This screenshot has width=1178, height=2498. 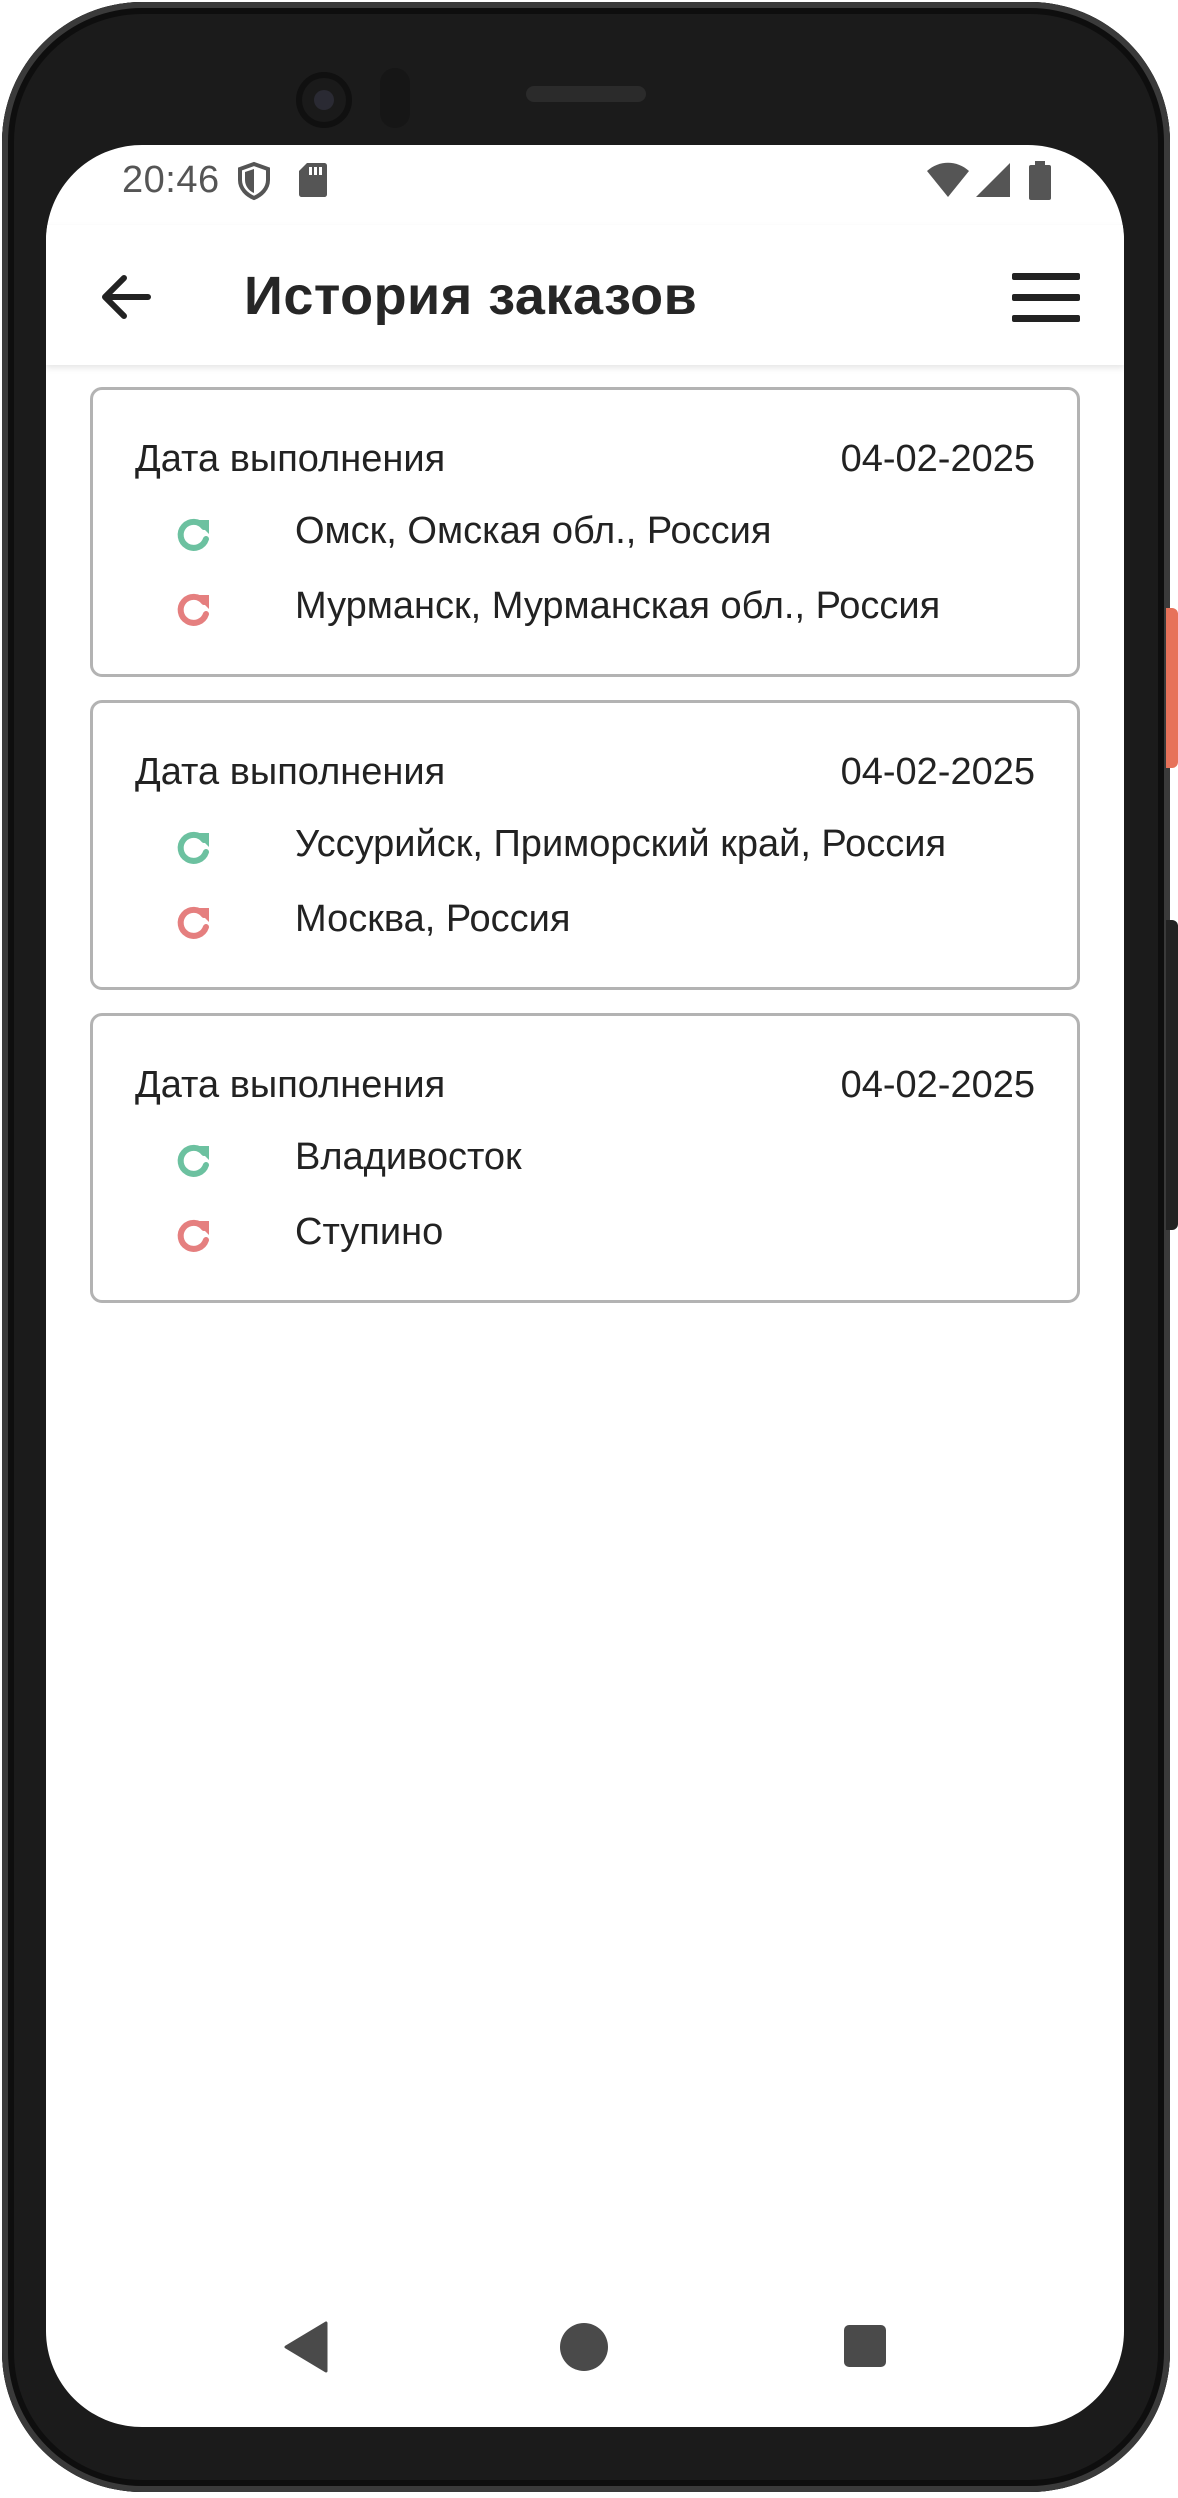 I want to click on battery-icon, so click(x=1040, y=180).